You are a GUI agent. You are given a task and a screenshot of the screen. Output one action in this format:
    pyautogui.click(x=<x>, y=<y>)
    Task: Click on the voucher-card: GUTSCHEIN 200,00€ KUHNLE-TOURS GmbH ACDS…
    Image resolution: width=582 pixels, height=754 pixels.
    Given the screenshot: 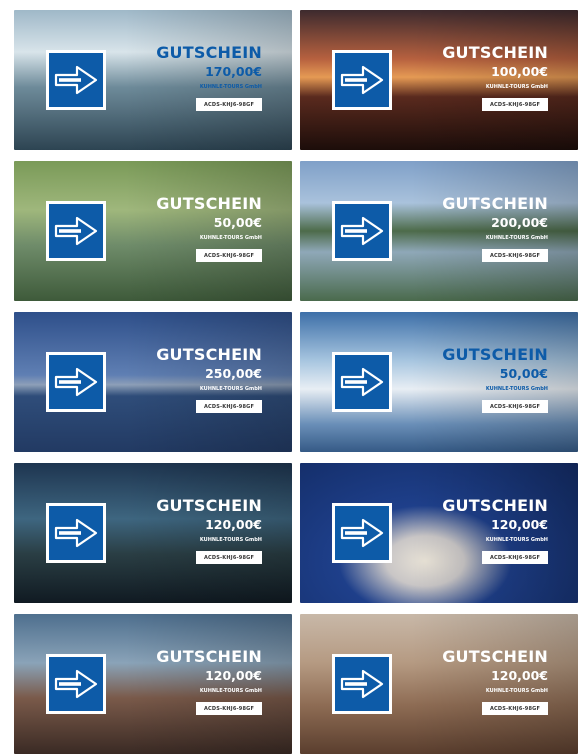 What is the action you would take?
    pyautogui.click(x=439, y=231)
    